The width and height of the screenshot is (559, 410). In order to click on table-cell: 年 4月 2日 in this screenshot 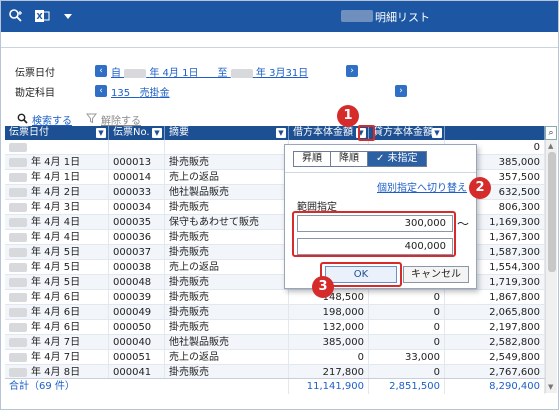, I will do `click(57, 192)`.